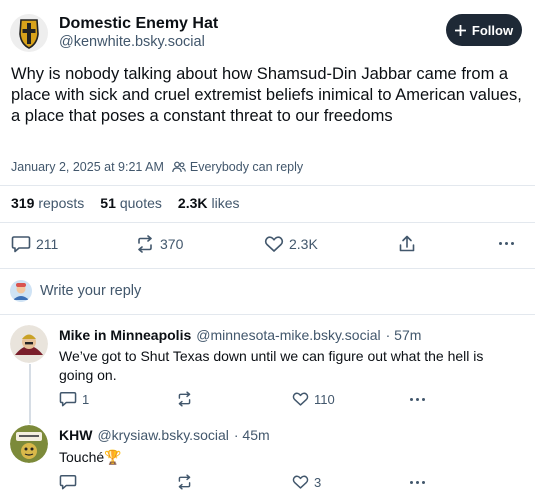 The width and height of the screenshot is (535, 500). Describe the element at coordinates (90, 457) in the screenshot. I see `reply-text: Touché🏆` at that location.